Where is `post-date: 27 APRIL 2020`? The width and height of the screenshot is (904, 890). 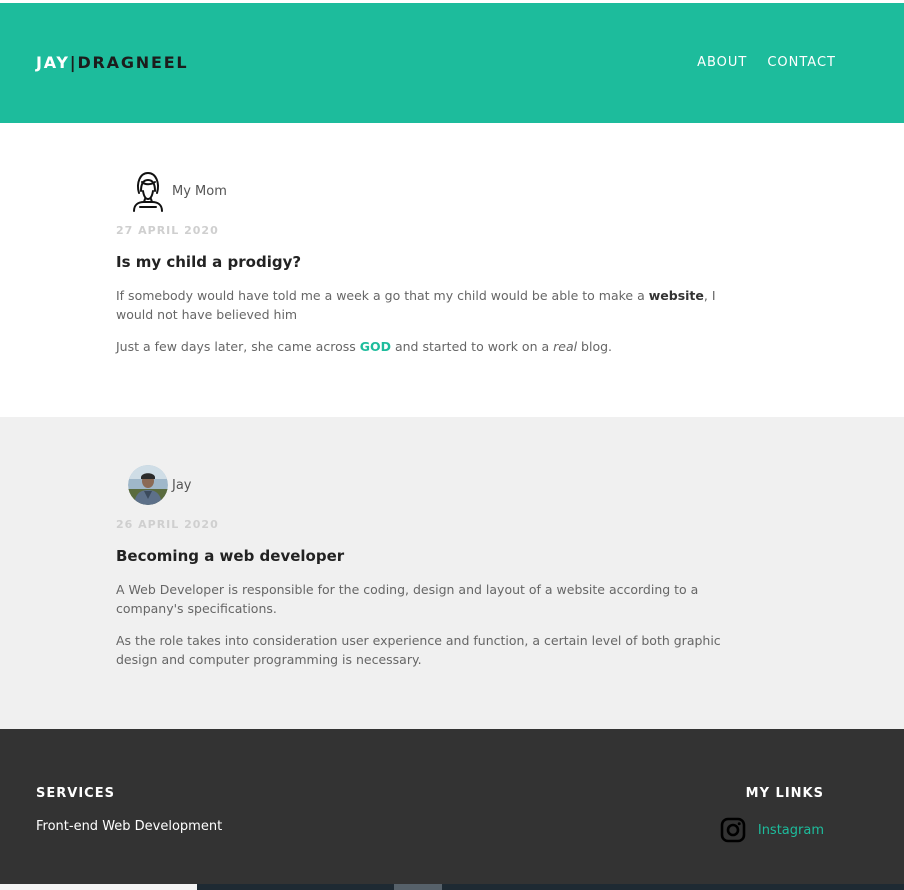
post-date: 27 APRIL 2020 is located at coordinates (167, 230).